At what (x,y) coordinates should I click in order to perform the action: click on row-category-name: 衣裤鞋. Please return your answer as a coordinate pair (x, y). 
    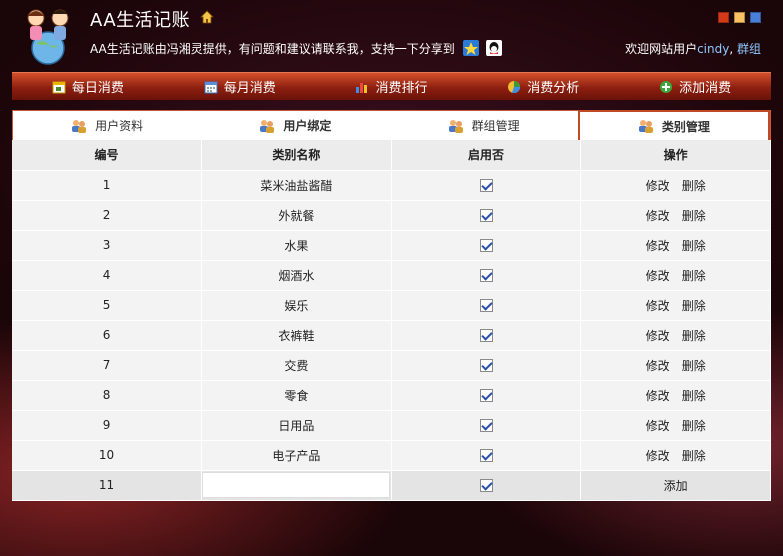
    Looking at the image, I should click on (296, 335).